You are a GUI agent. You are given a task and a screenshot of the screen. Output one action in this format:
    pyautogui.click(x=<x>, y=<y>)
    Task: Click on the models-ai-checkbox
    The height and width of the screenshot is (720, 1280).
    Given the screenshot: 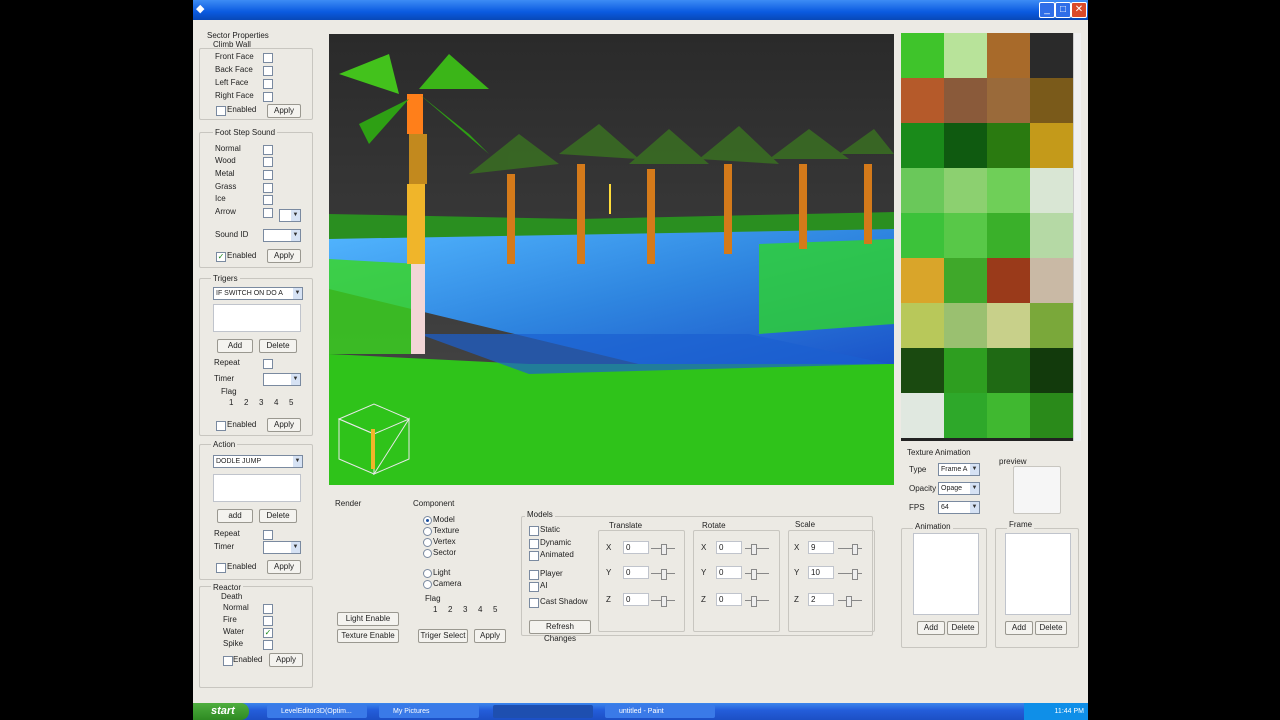 What is the action you would take?
    pyautogui.click(x=534, y=587)
    